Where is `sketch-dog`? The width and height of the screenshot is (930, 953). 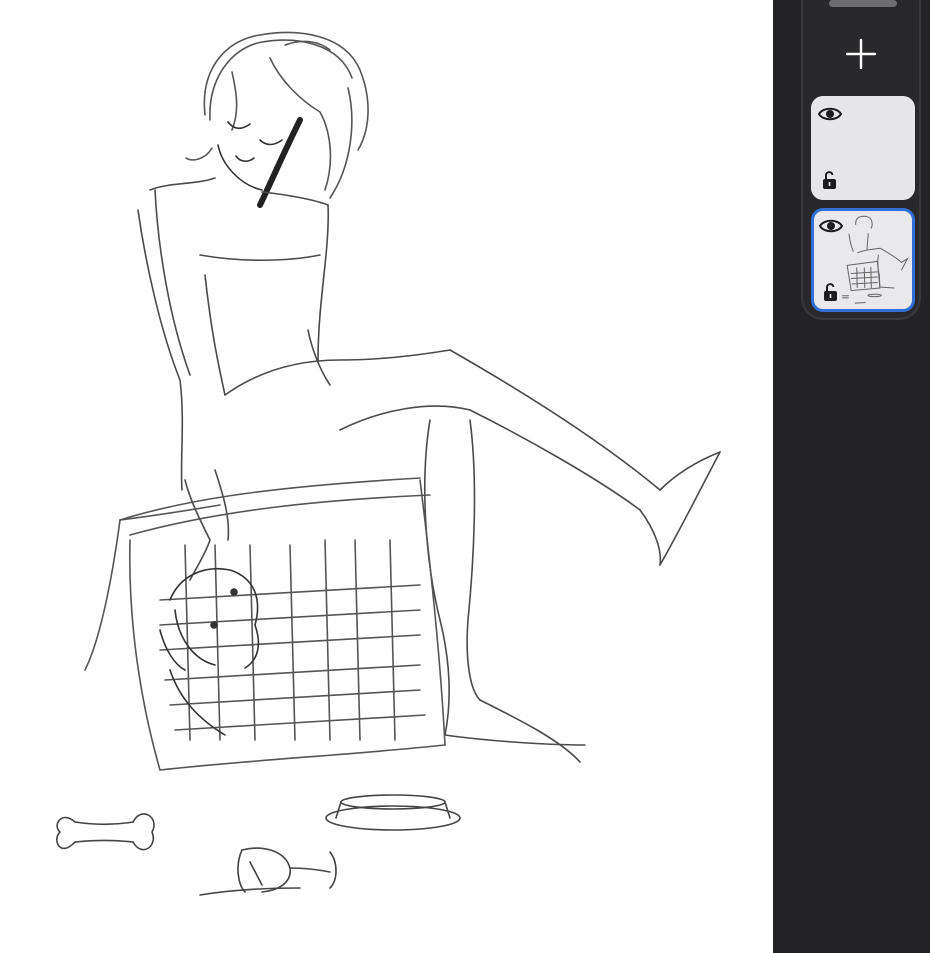
sketch-dog is located at coordinates (209, 652).